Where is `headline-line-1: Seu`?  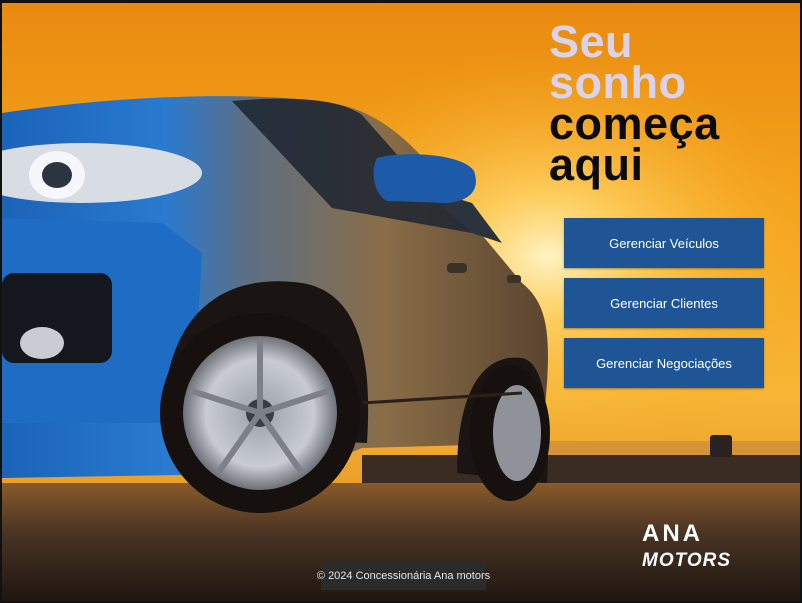 headline-line-1: Seu is located at coordinates (591, 41).